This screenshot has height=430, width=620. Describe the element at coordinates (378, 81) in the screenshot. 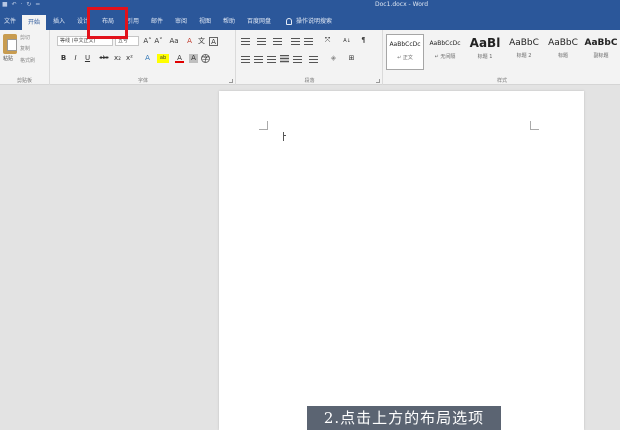

I see `paragraph-dialog-launcher` at that location.